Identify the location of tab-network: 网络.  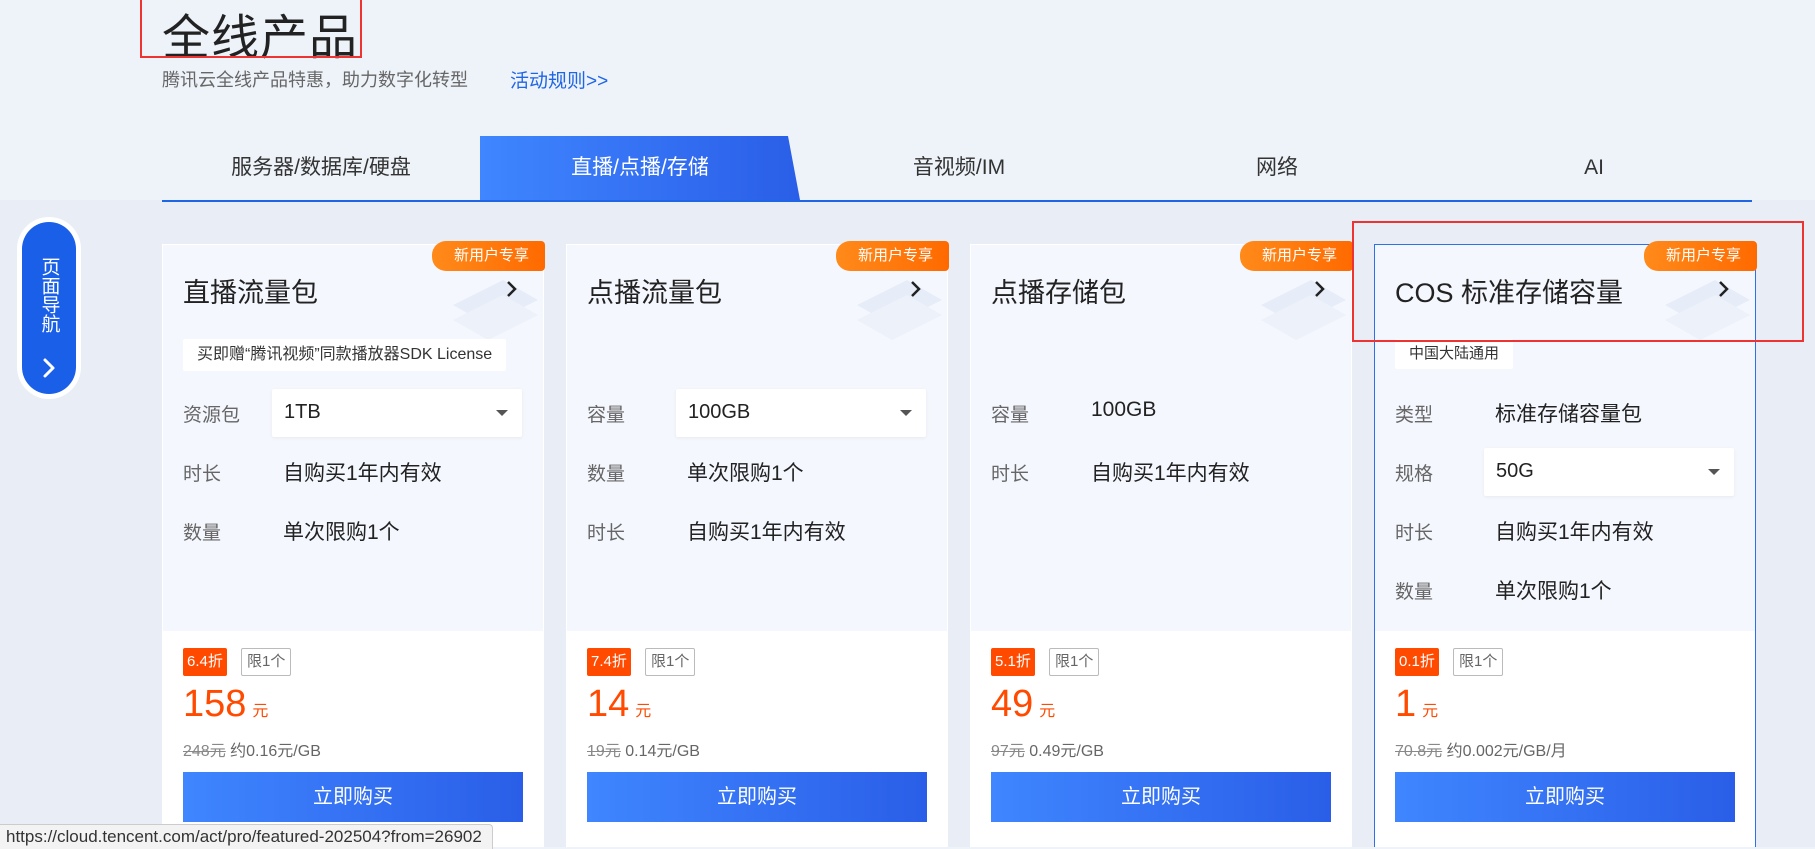
(1277, 168).